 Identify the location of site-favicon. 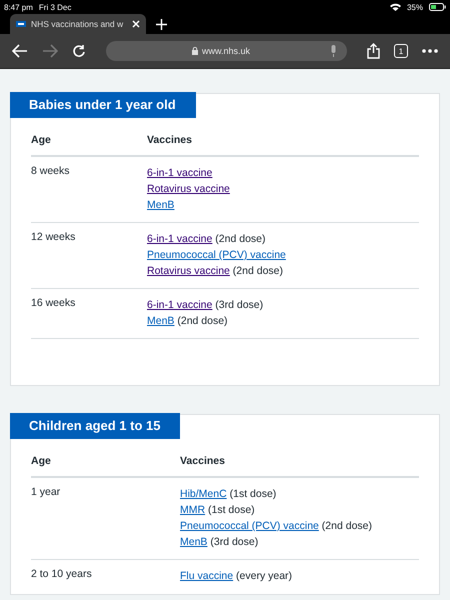
(21, 24).